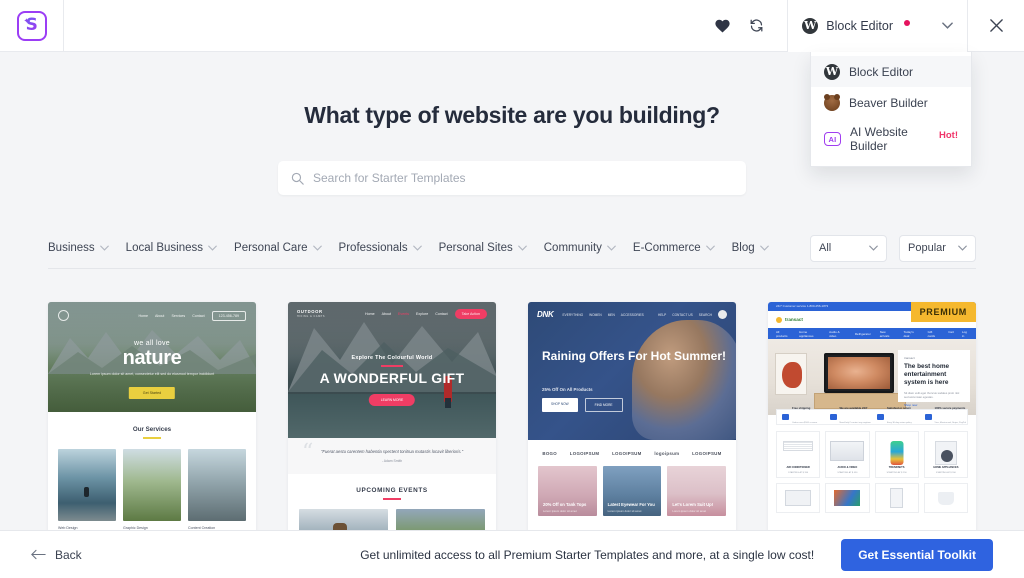 The height and width of the screenshot is (578, 1024). I want to click on tv-image, so click(859, 373).